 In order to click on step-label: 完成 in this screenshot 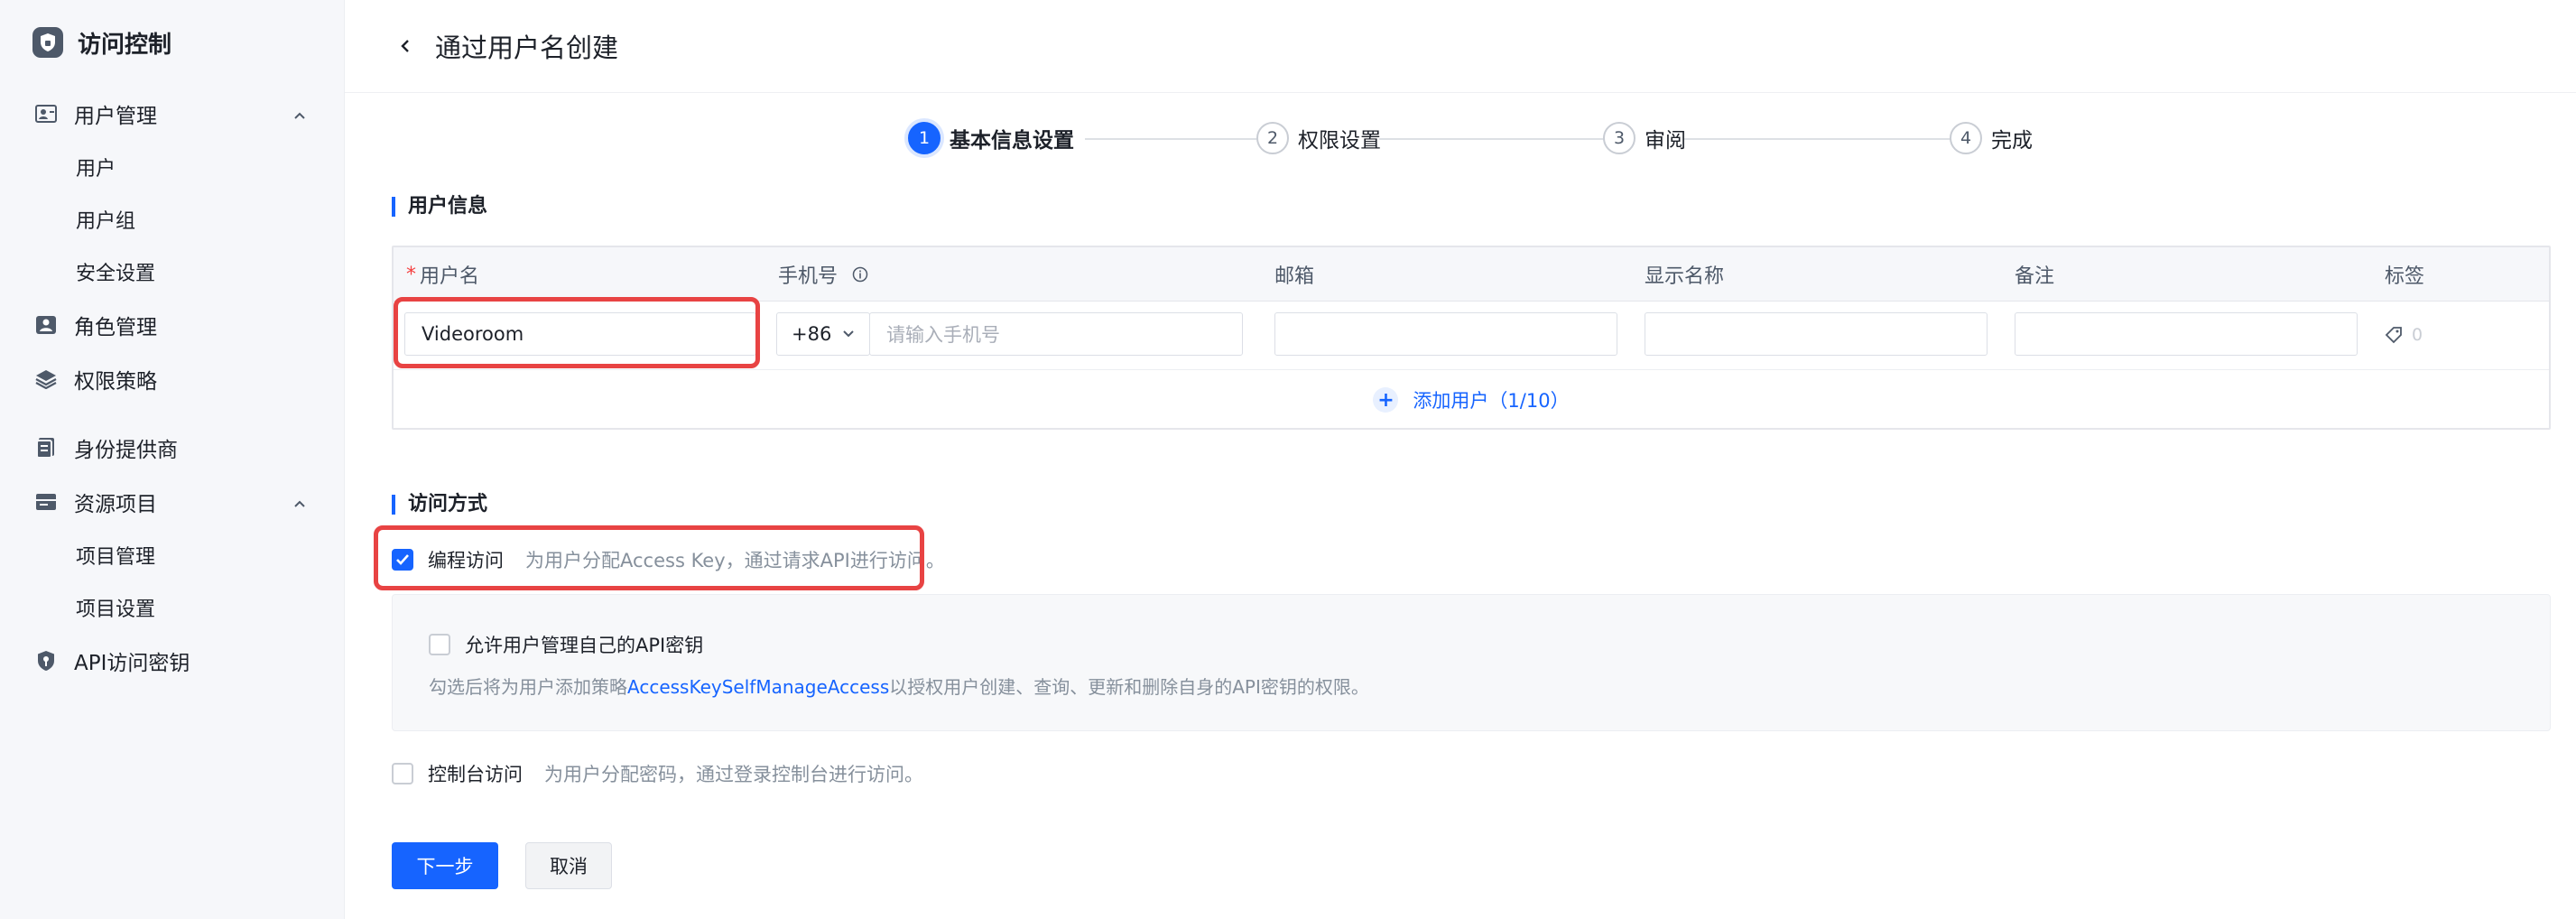, I will do `click(2012, 141)`.